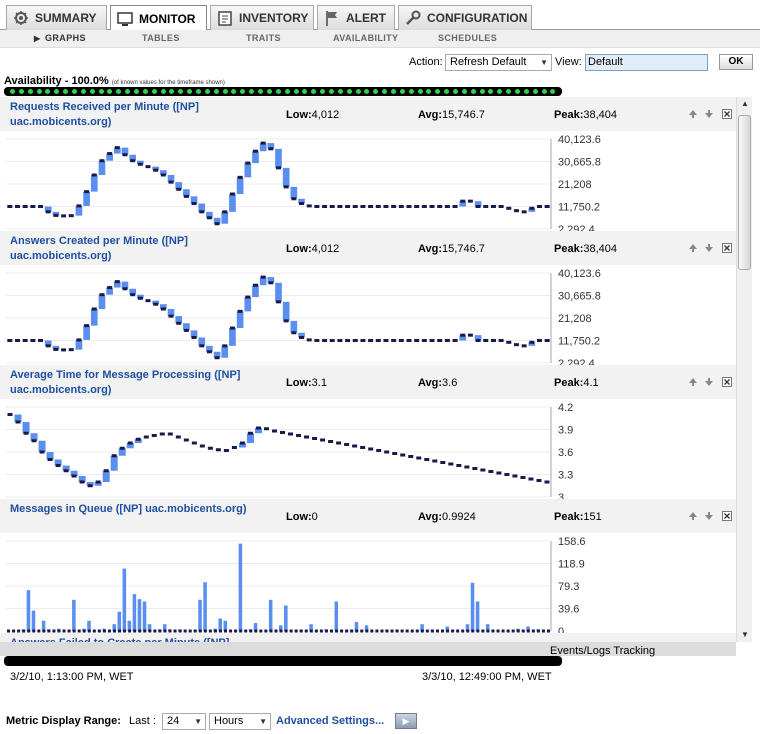 This screenshot has height=734, width=760. Describe the element at coordinates (406, 721) in the screenshot. I see `go-button: ▶` at that location.